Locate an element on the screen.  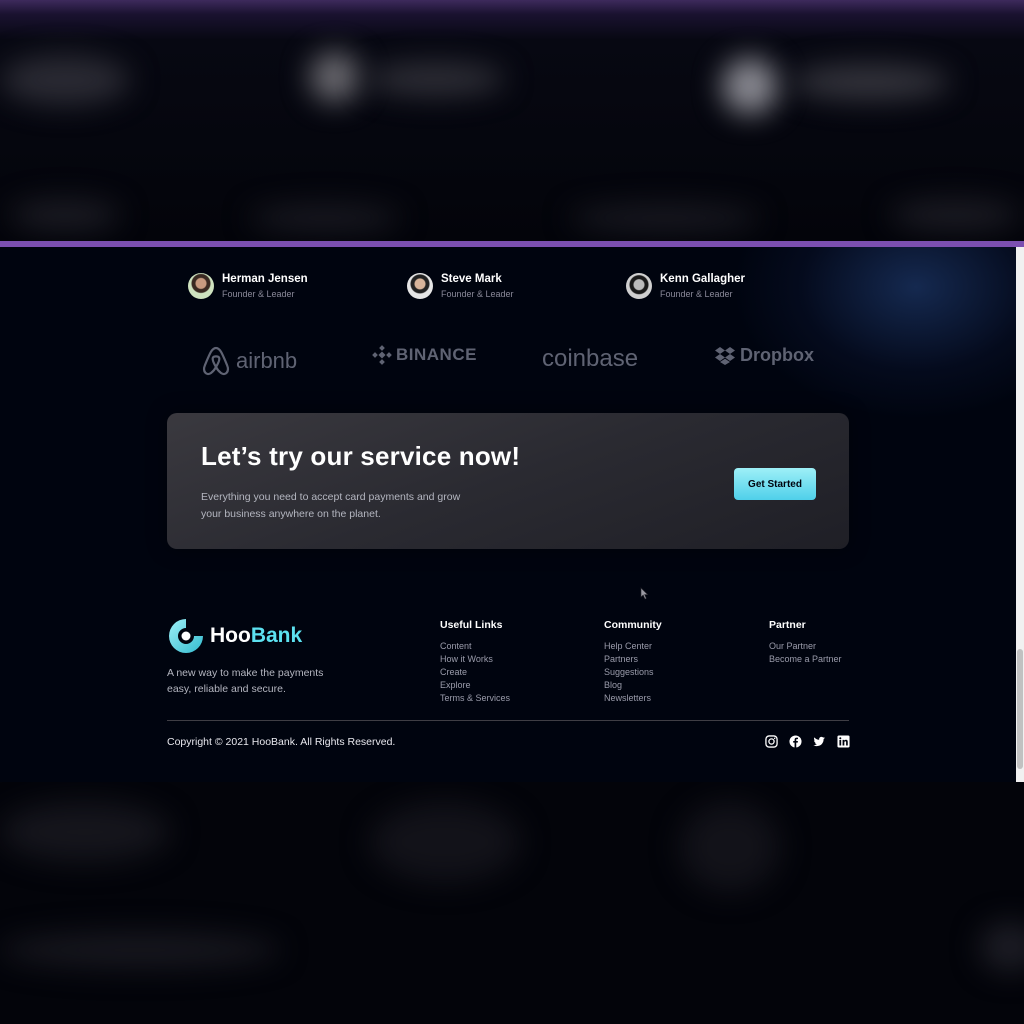
facebook-icon is located at coordinates (795, 741).